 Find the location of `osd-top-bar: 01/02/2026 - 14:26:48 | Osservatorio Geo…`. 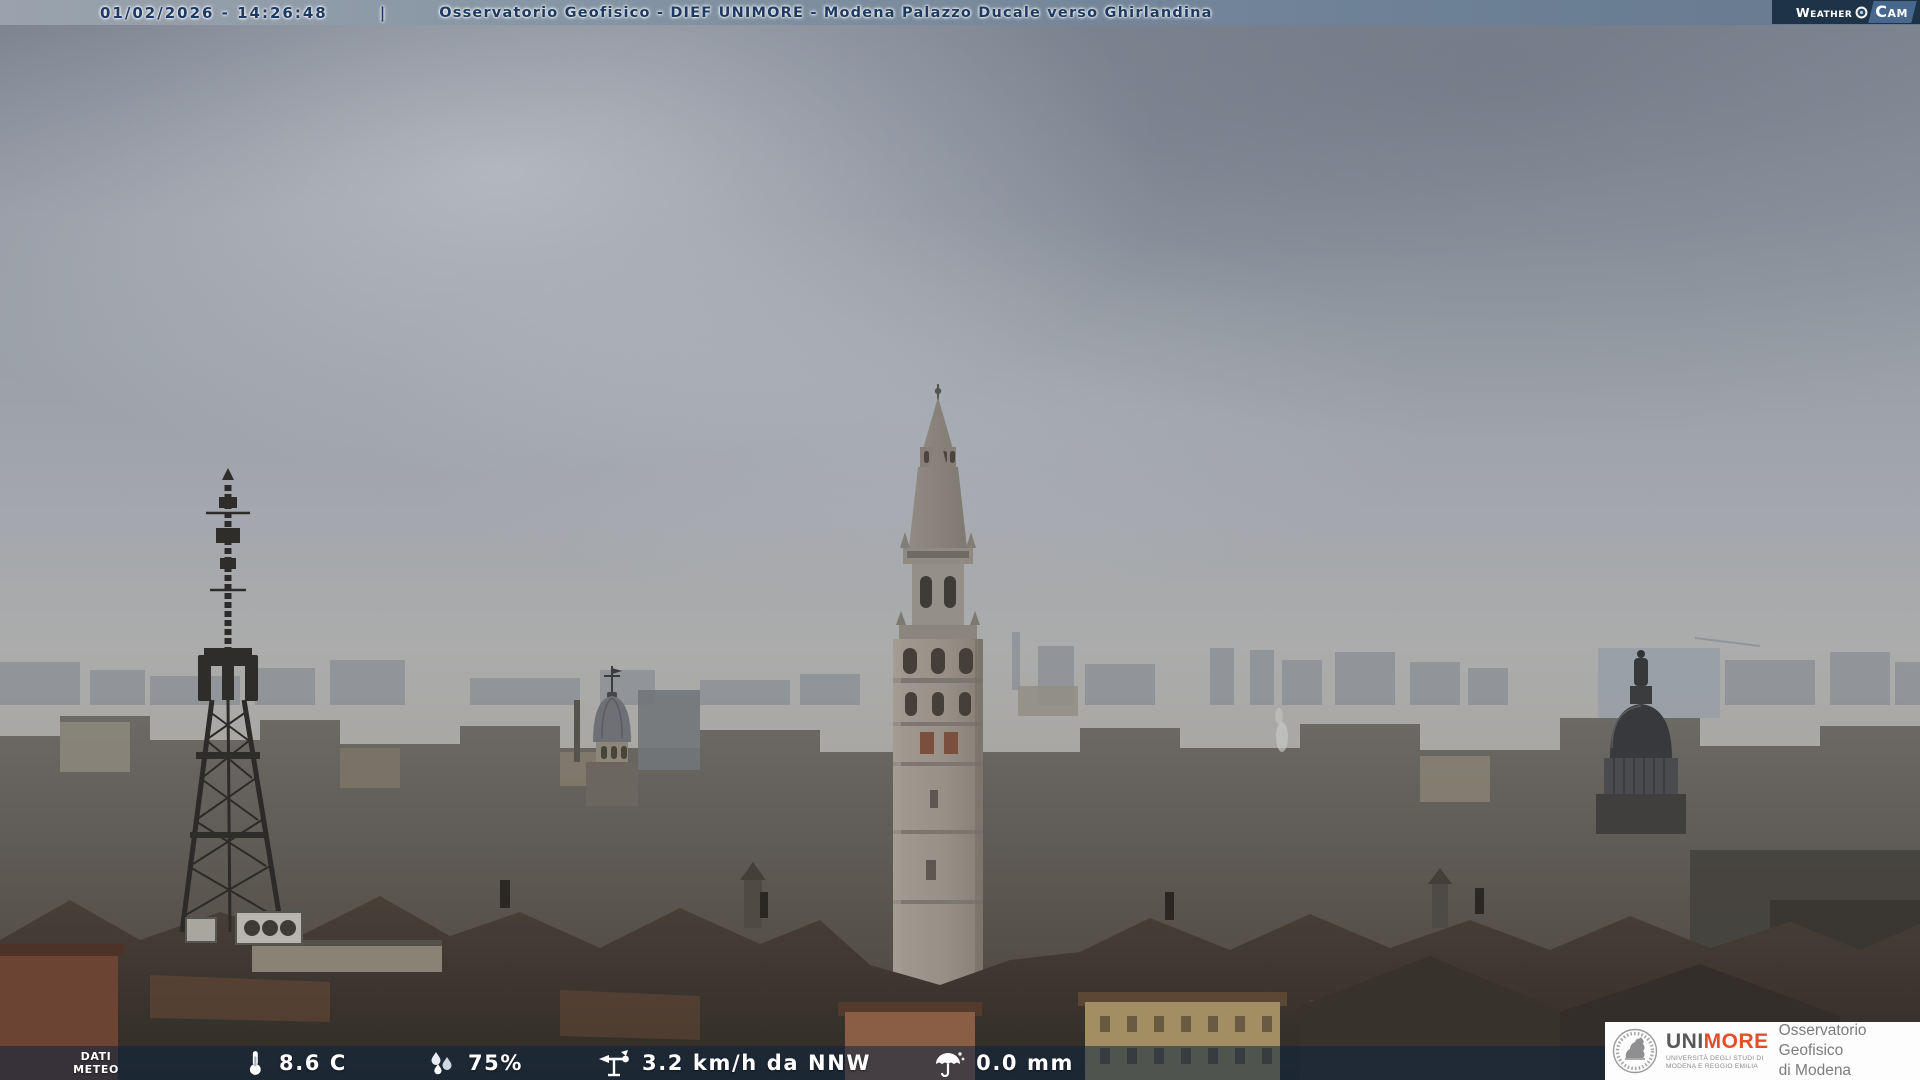

osd-top-bar: 01/02/2026 - 14:26:48 | Osservatorio Geo… is located at coordinates (960, 12).